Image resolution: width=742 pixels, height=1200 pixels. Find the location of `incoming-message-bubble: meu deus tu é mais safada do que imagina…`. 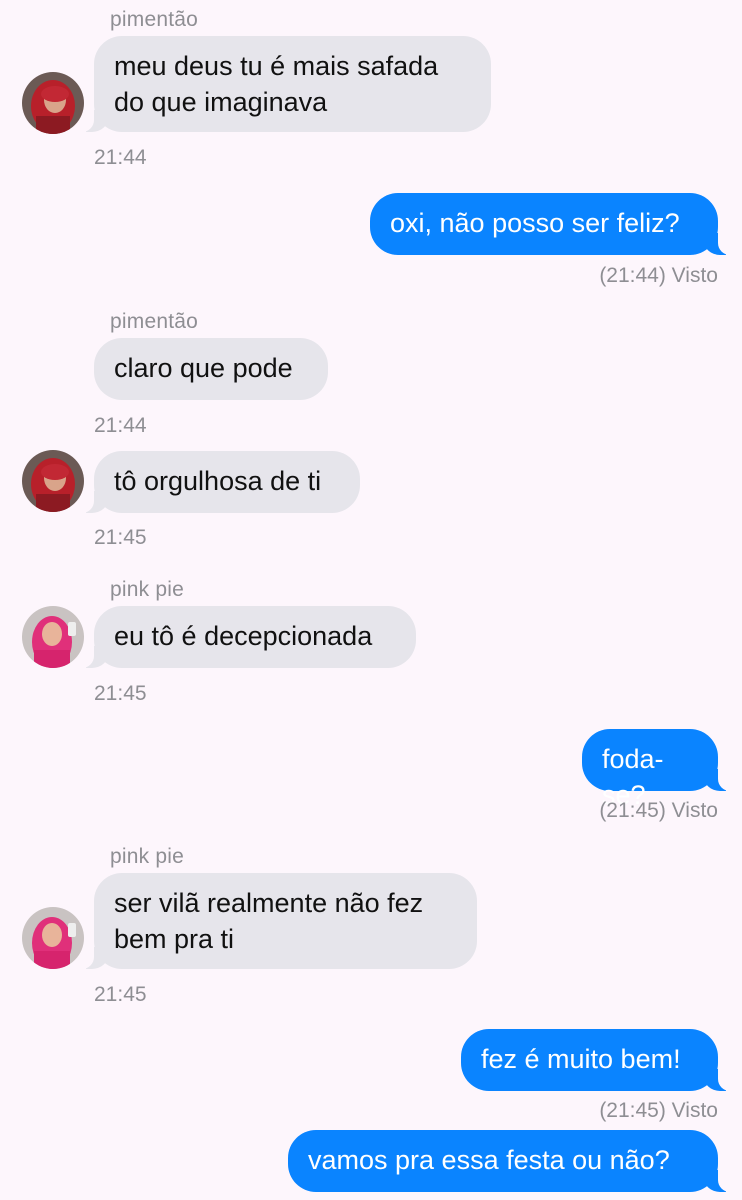

incoming-message-bubble: meu deus tu é mais safada do que imagina… is located at coordinates (285, 84).